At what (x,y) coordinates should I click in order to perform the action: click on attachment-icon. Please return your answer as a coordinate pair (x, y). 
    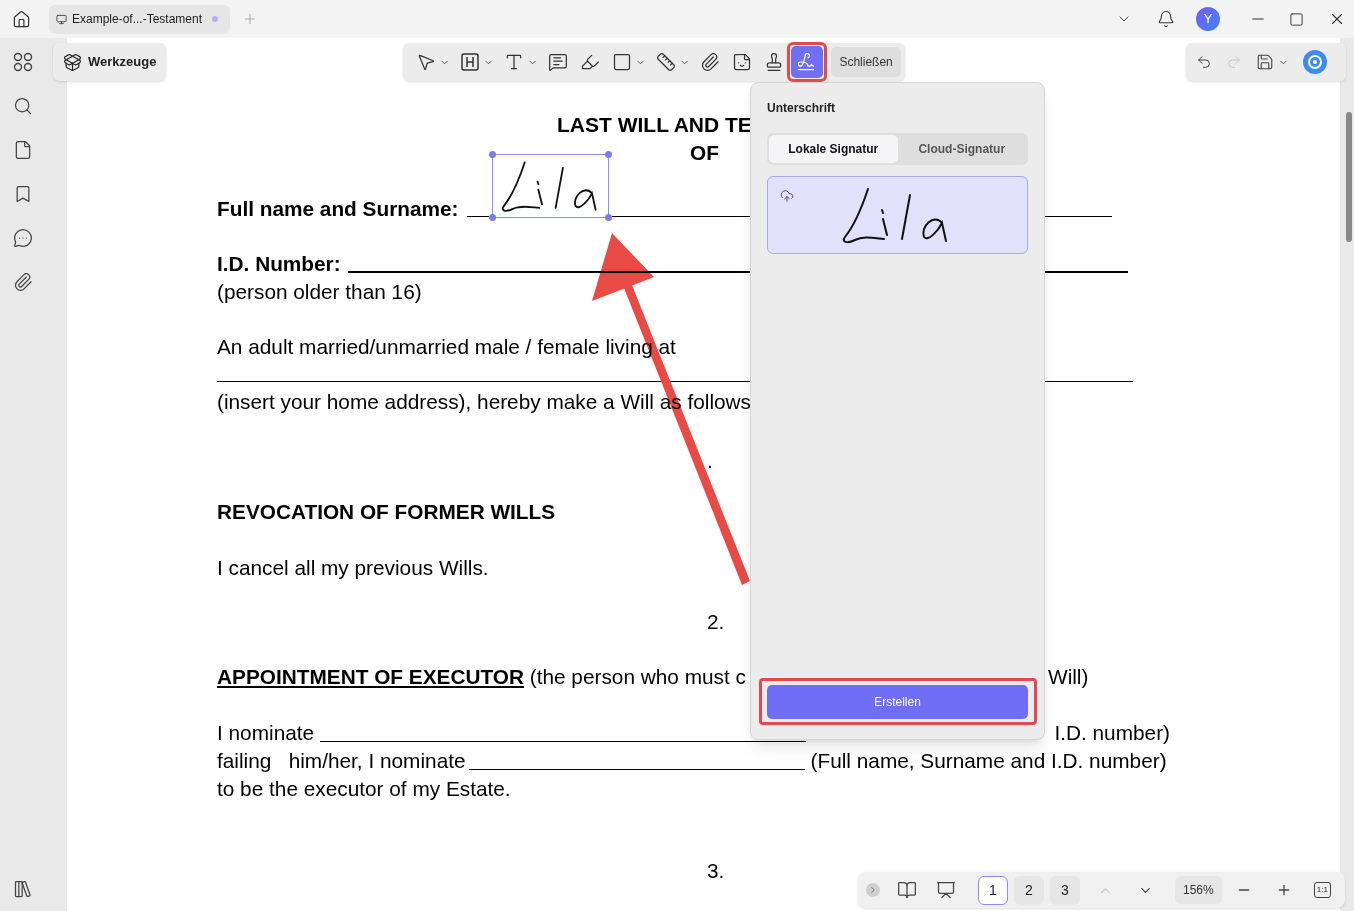
    Looking at the image, I should click on (23, 282).